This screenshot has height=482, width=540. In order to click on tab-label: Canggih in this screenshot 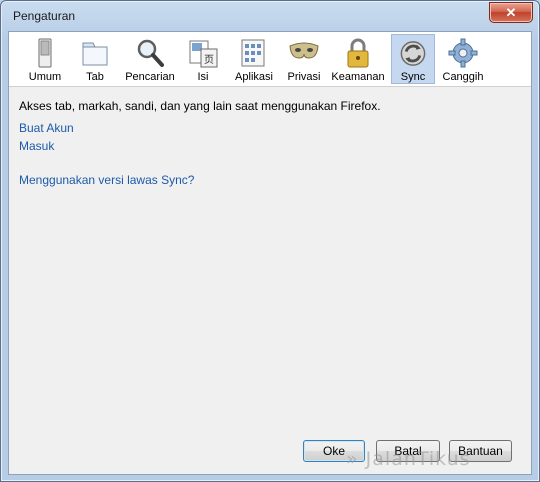, I will do `click(463, 77)`.